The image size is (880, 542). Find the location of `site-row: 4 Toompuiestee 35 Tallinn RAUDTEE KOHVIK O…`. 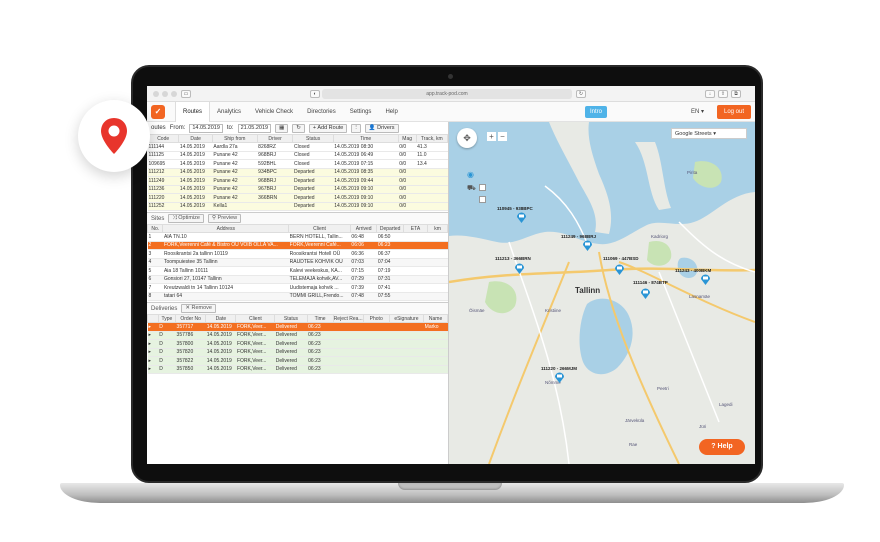

site-row: 4 Toompuiestee 35 Tallinn RAUDTEE KOHVIK O… is located at coordinates (297, 262).